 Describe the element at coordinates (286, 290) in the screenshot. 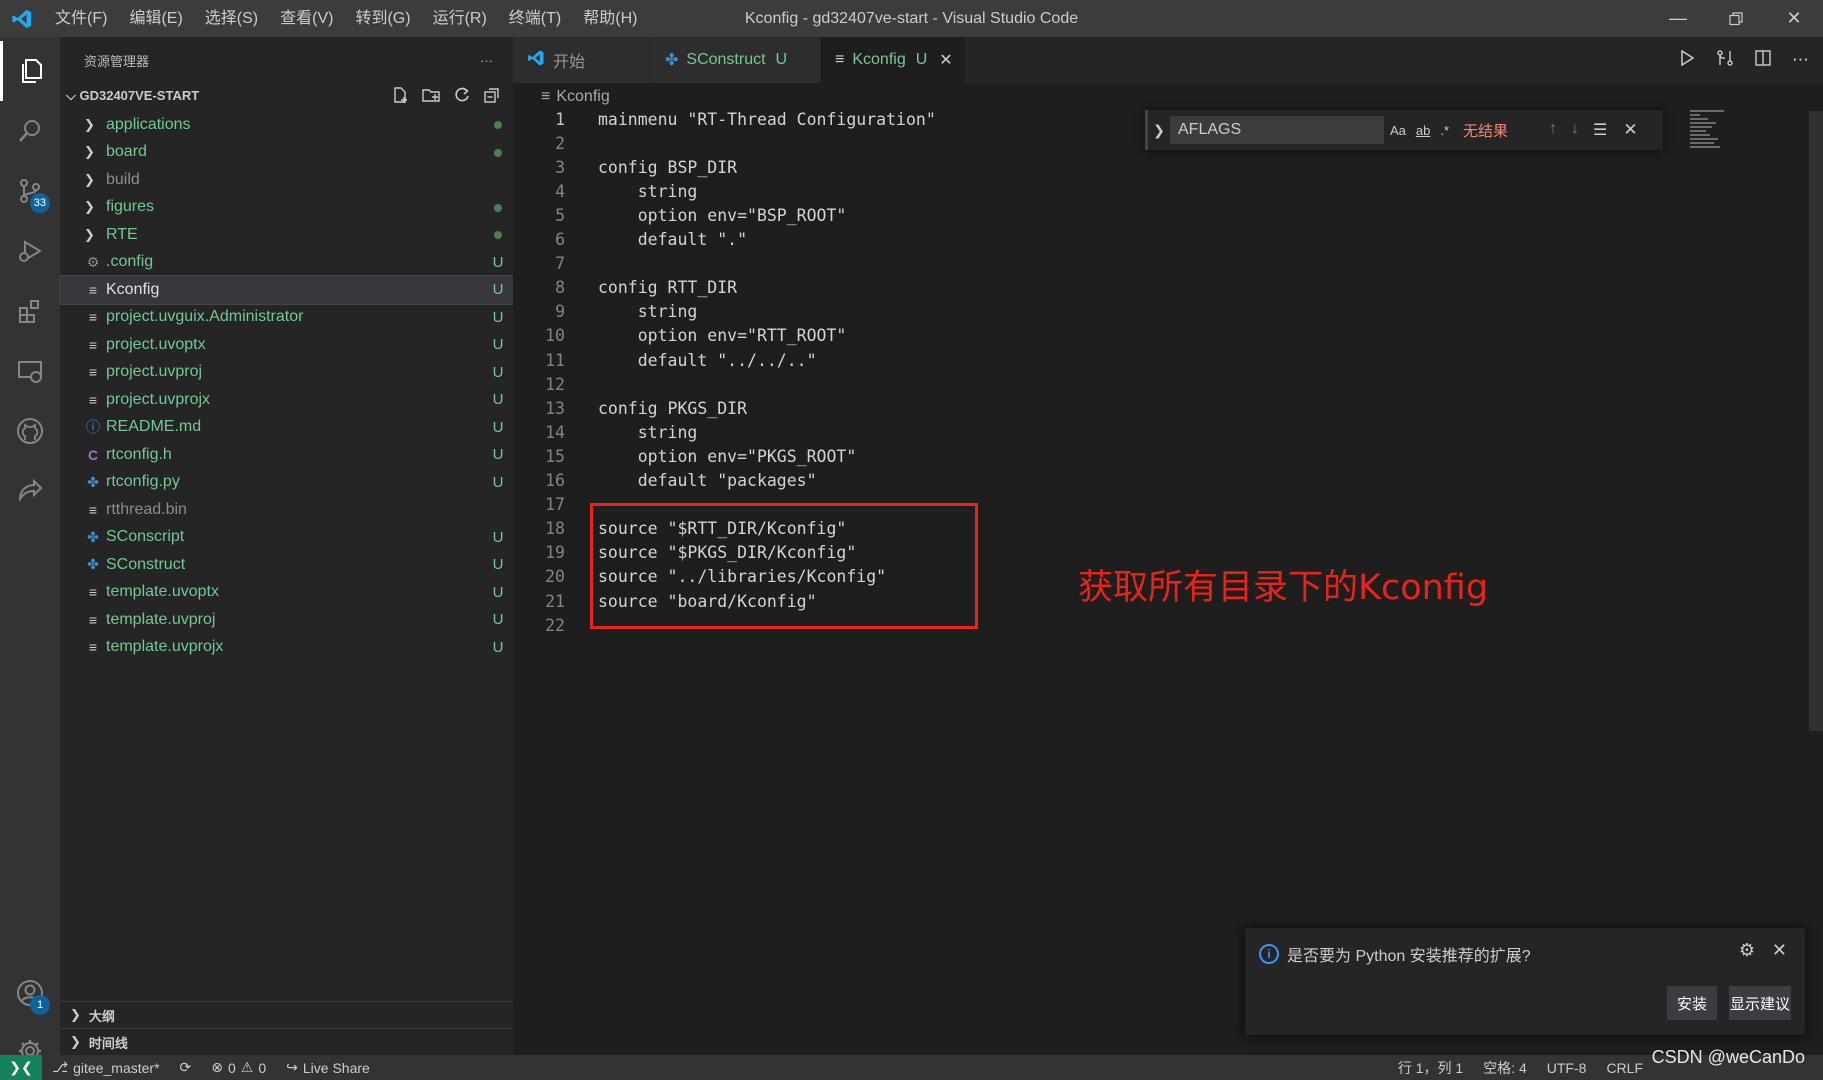

I see `tree-item-kconfig: ≡ Kconfig U` at that location.